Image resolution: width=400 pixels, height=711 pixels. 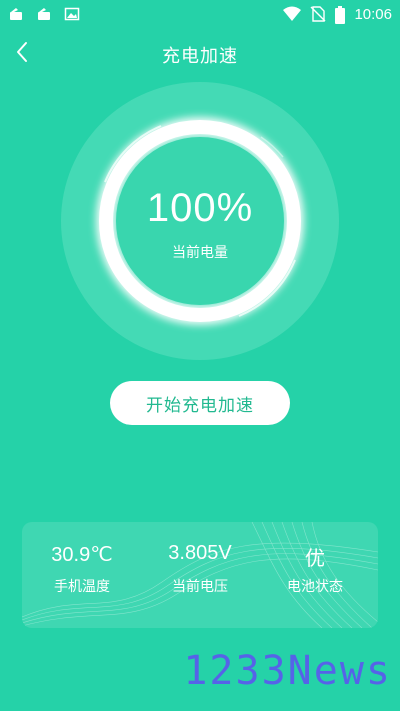 I want to click on no-sim-icon, so click(x=318, y=14).